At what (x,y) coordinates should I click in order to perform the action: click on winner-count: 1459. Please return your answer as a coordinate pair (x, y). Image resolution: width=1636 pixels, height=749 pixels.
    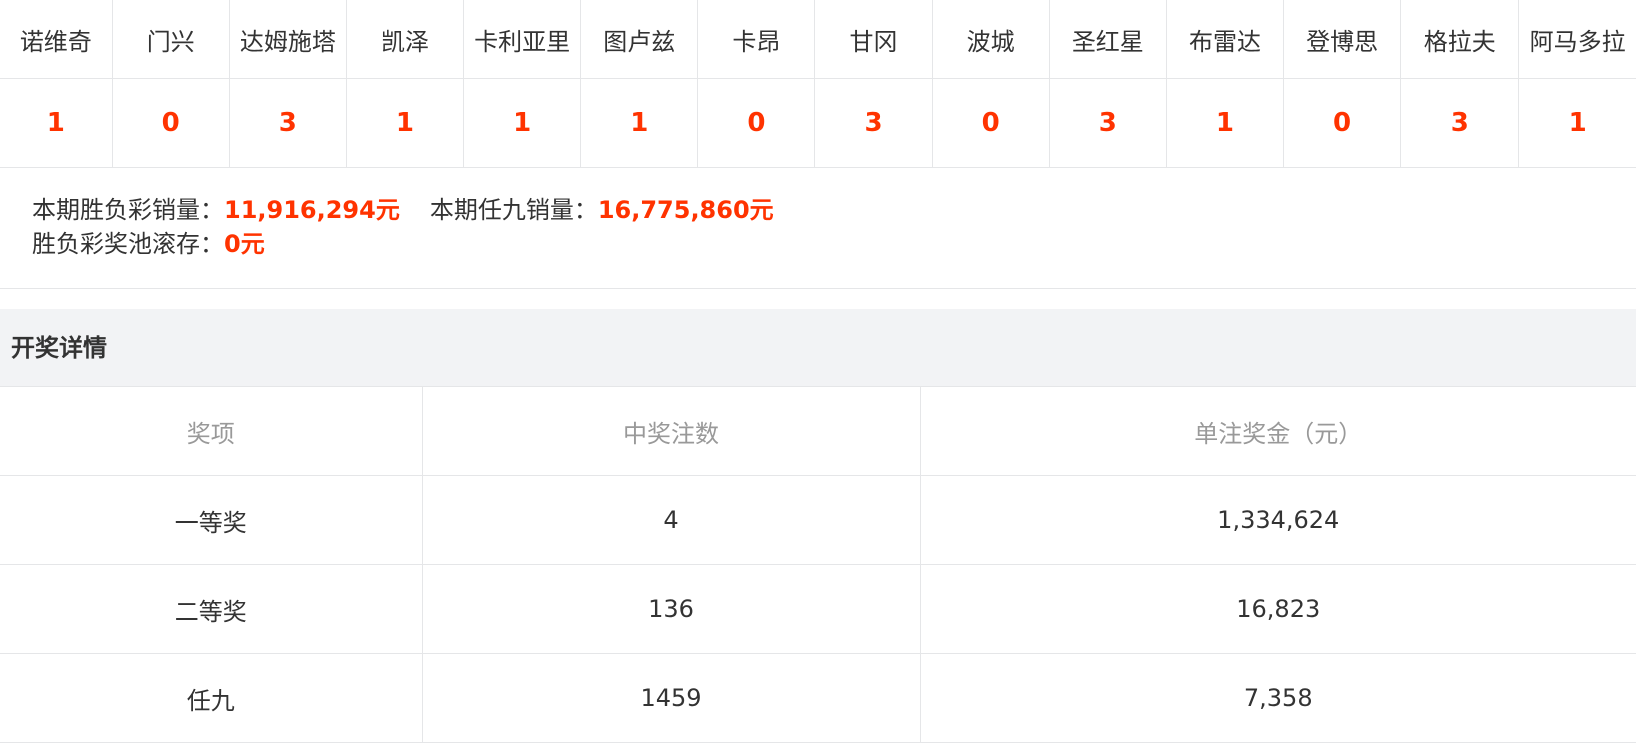
    Looking at the image, I should click on (671, 698).